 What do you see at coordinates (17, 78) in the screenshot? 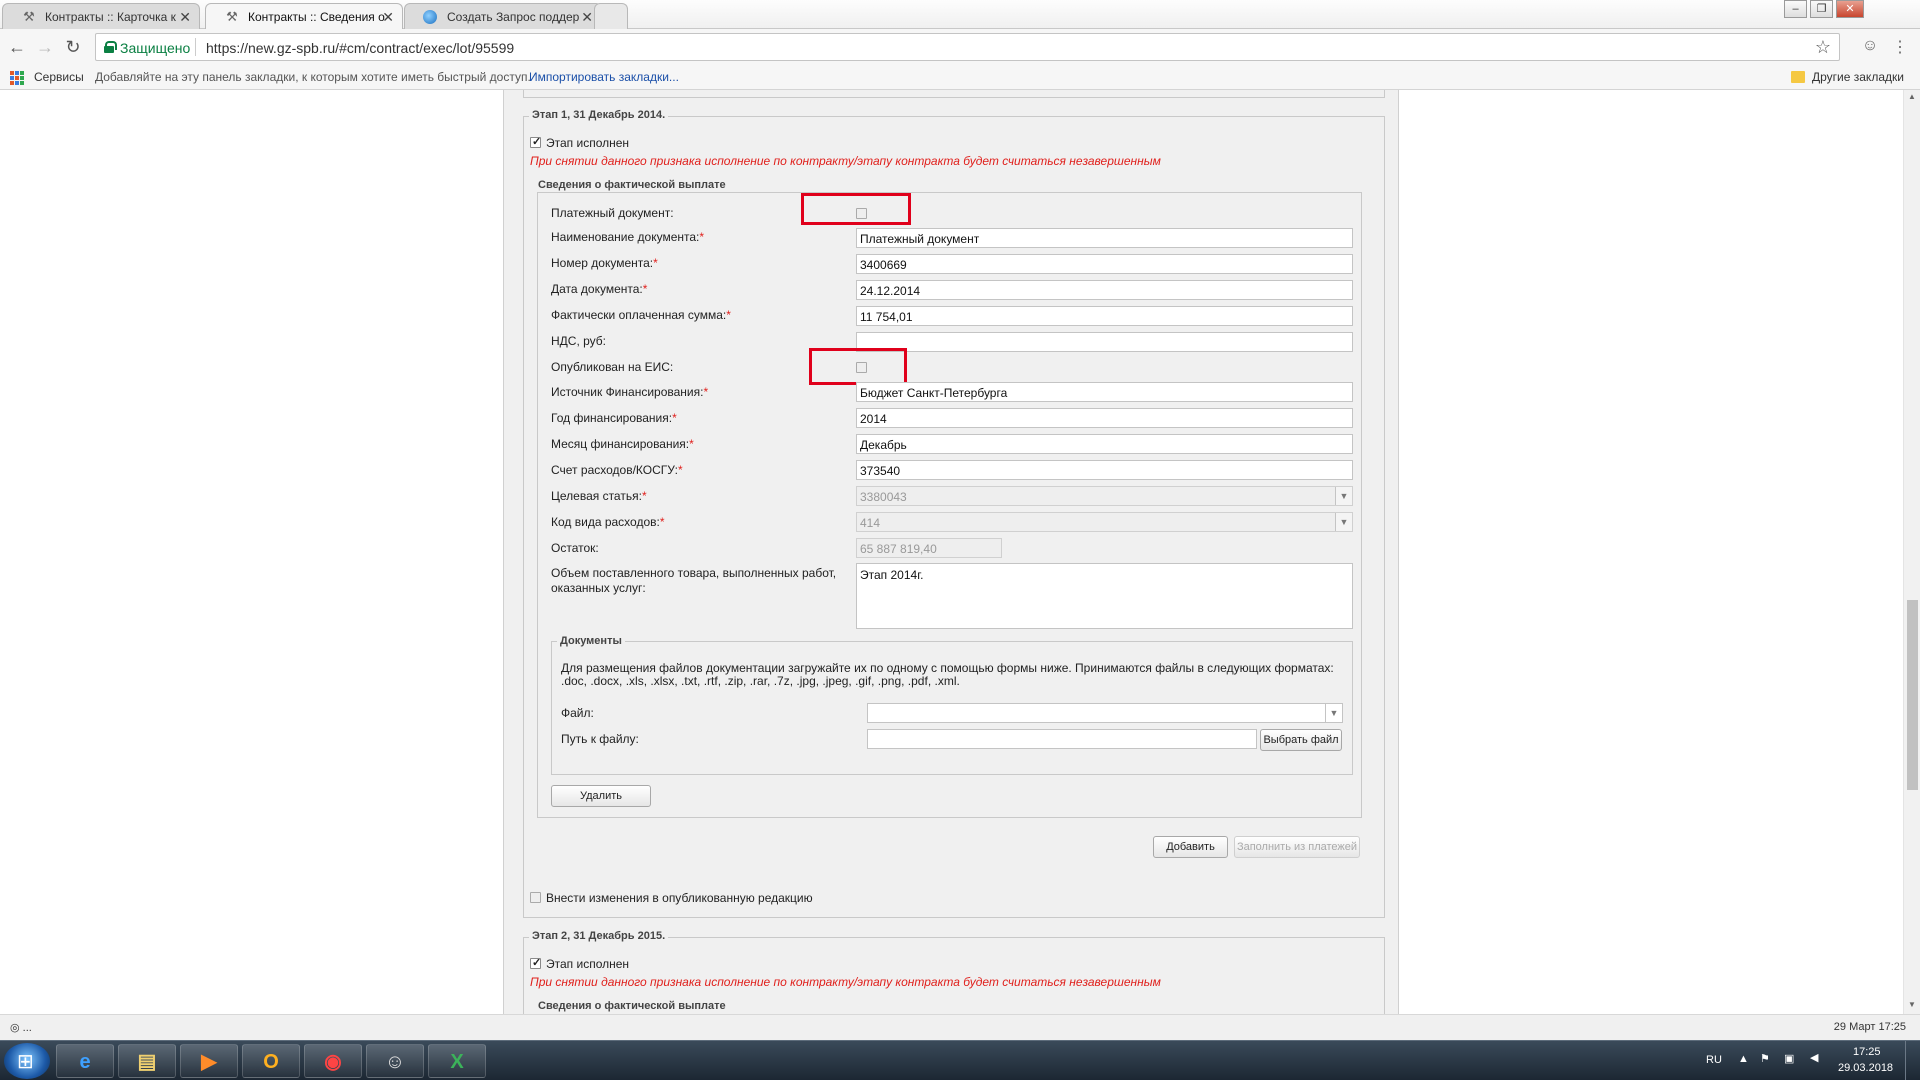
I see `apps-icon` at bounding box center [17, 78].